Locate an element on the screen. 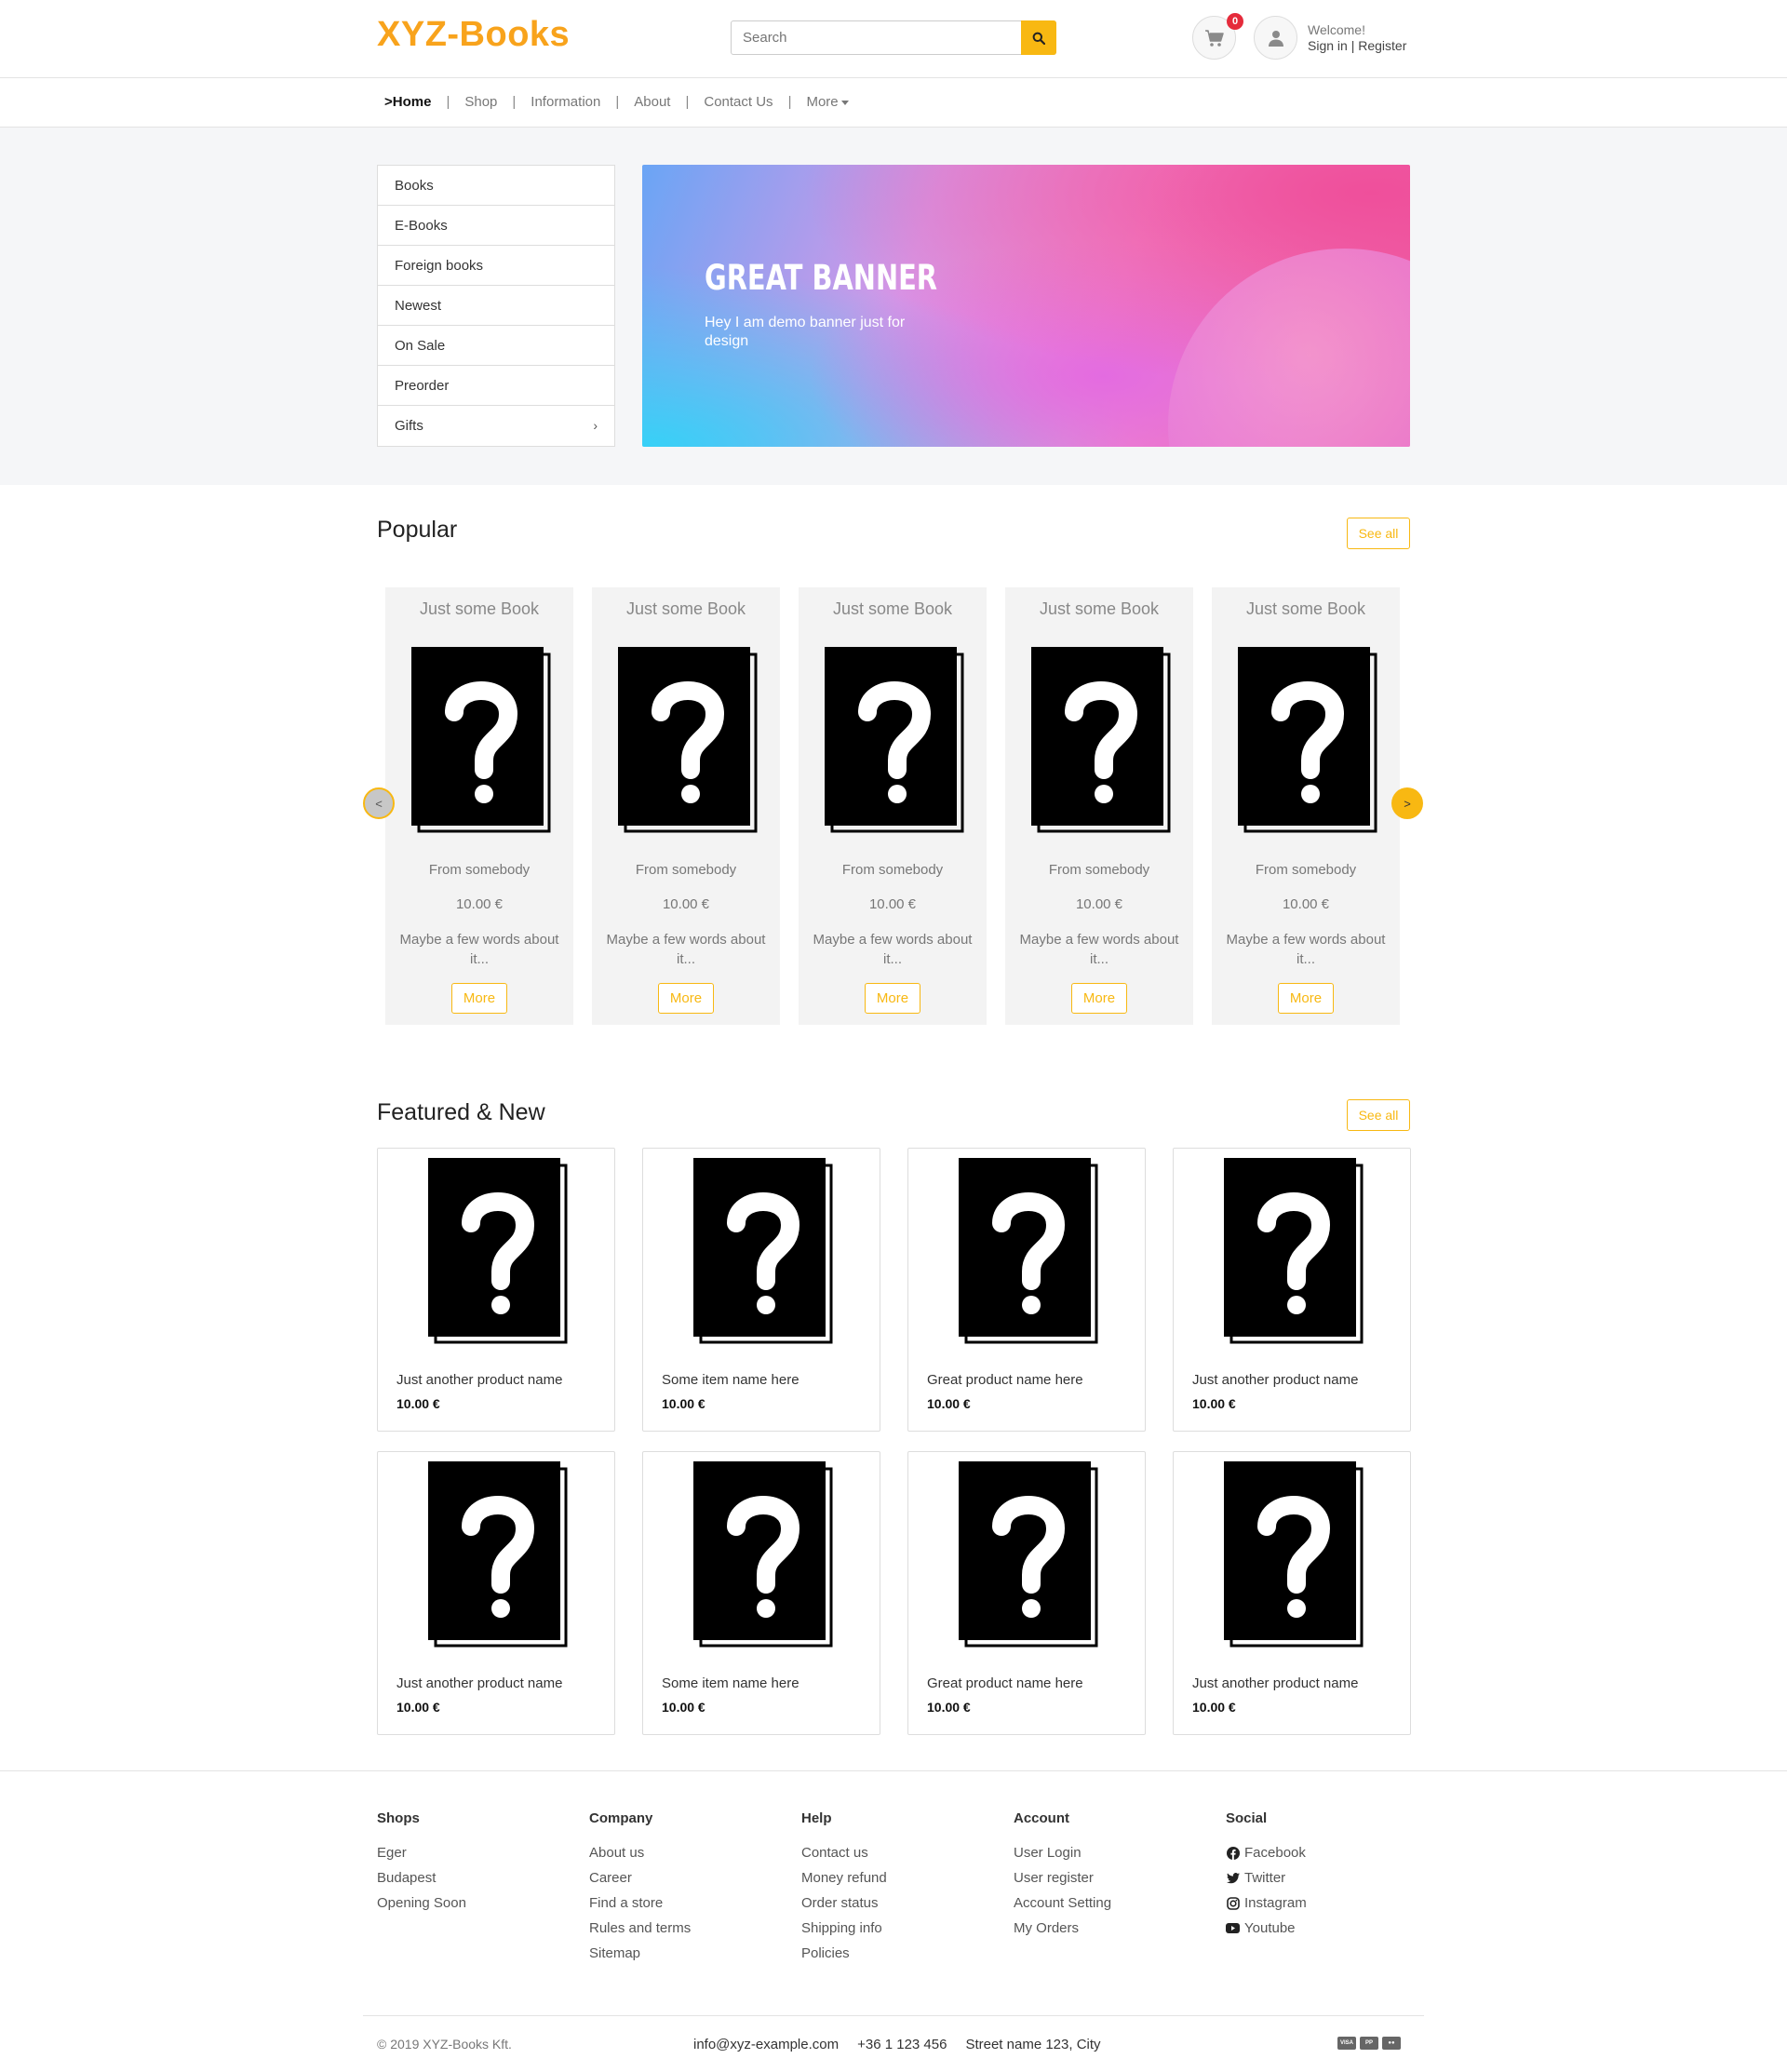 The image size is (1787, 2072). header: XYZ-Books 0 Welcome! Sign in | Register is located at coordinates (893, 39).